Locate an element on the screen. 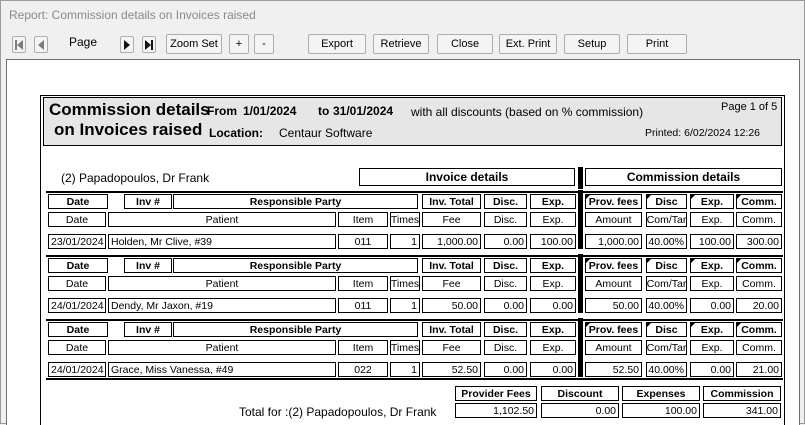 The width and height of the screenshot is (805, 425). retrieve-button: Retrieve is located at coordinates (401, 44).